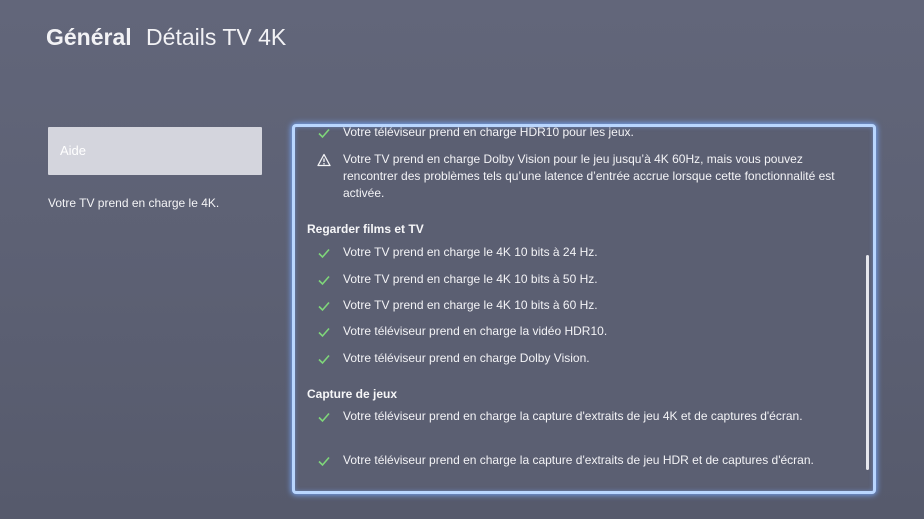 The image size is (924, 519). What do you see at coordinates (89, 37) in the screenshot?
I see `section-title: Général` at bounding box center [89, 37].